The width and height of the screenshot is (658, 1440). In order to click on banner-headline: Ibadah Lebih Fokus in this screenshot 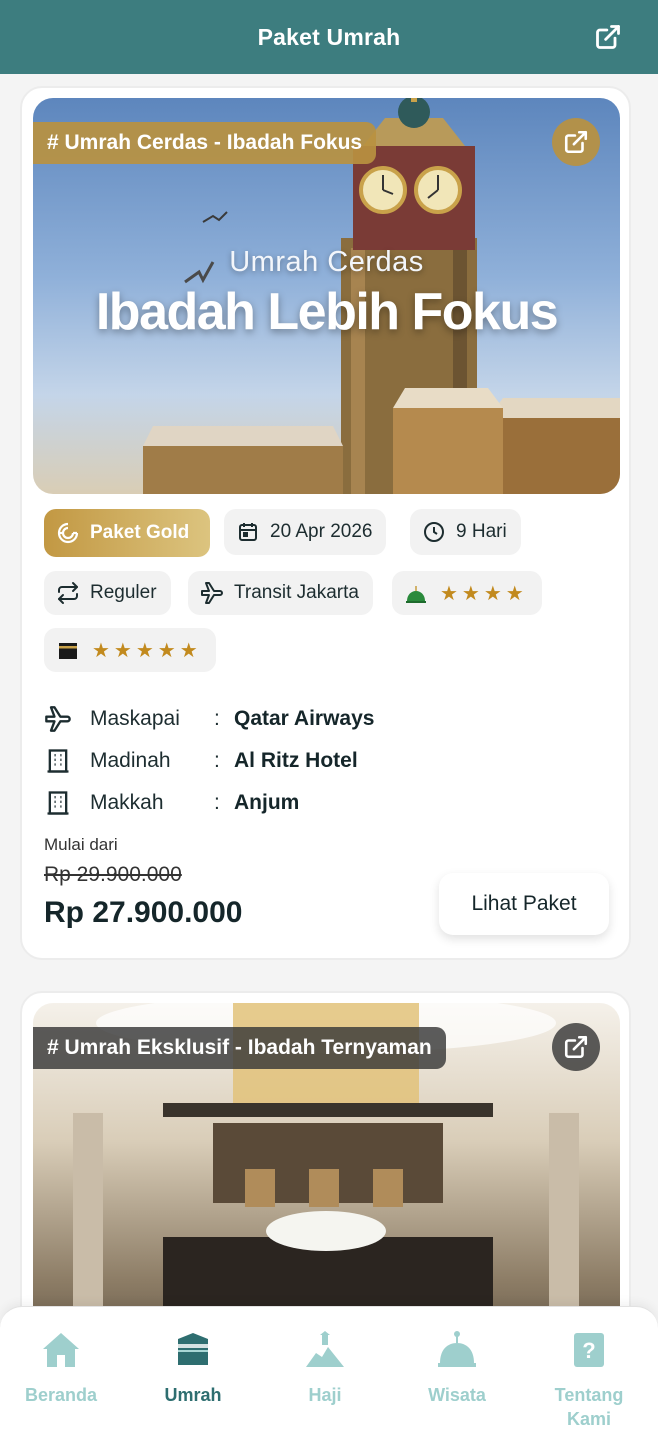, I will do `click(327, 312)`.